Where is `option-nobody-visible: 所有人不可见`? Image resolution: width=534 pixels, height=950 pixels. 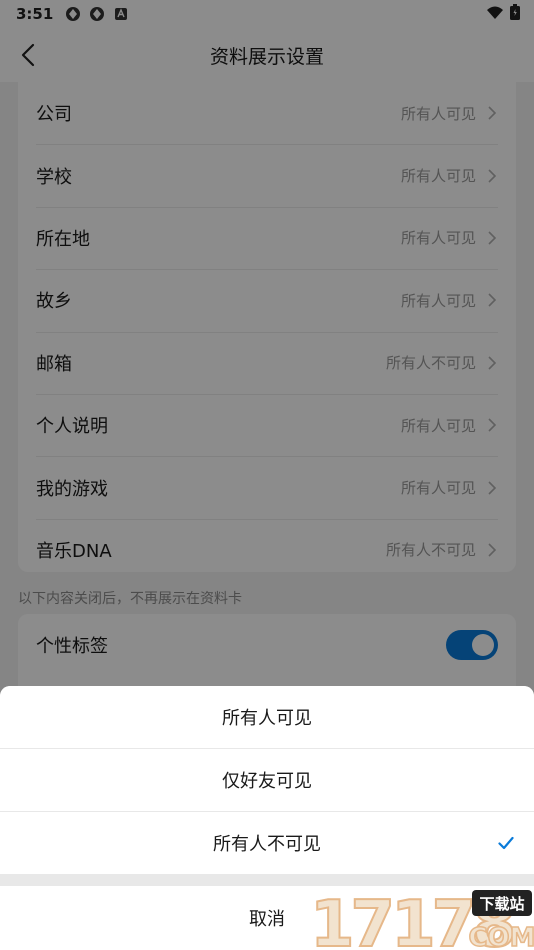 option-nobody-visible: 所有人不可见 is located at coordinates (267, 843).